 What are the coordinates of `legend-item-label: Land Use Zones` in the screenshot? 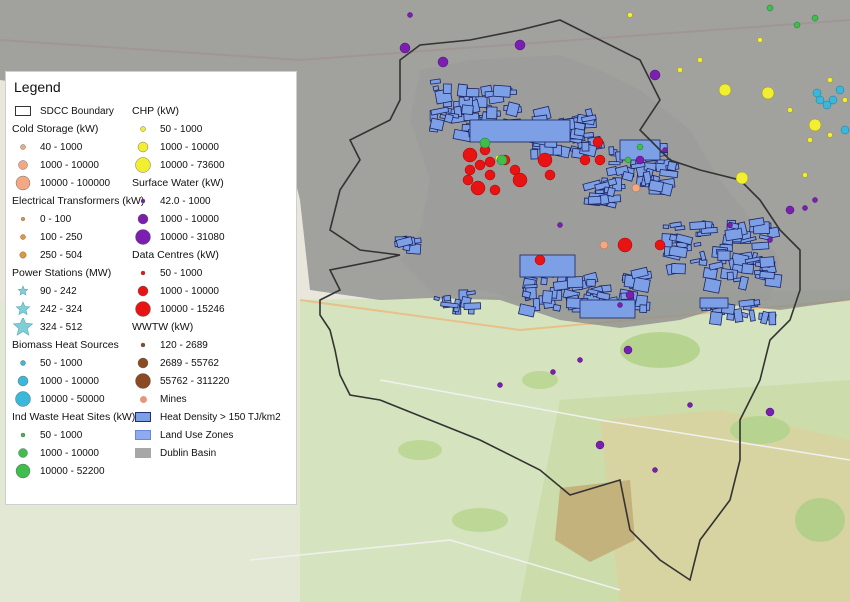 It's located at (197, 435).